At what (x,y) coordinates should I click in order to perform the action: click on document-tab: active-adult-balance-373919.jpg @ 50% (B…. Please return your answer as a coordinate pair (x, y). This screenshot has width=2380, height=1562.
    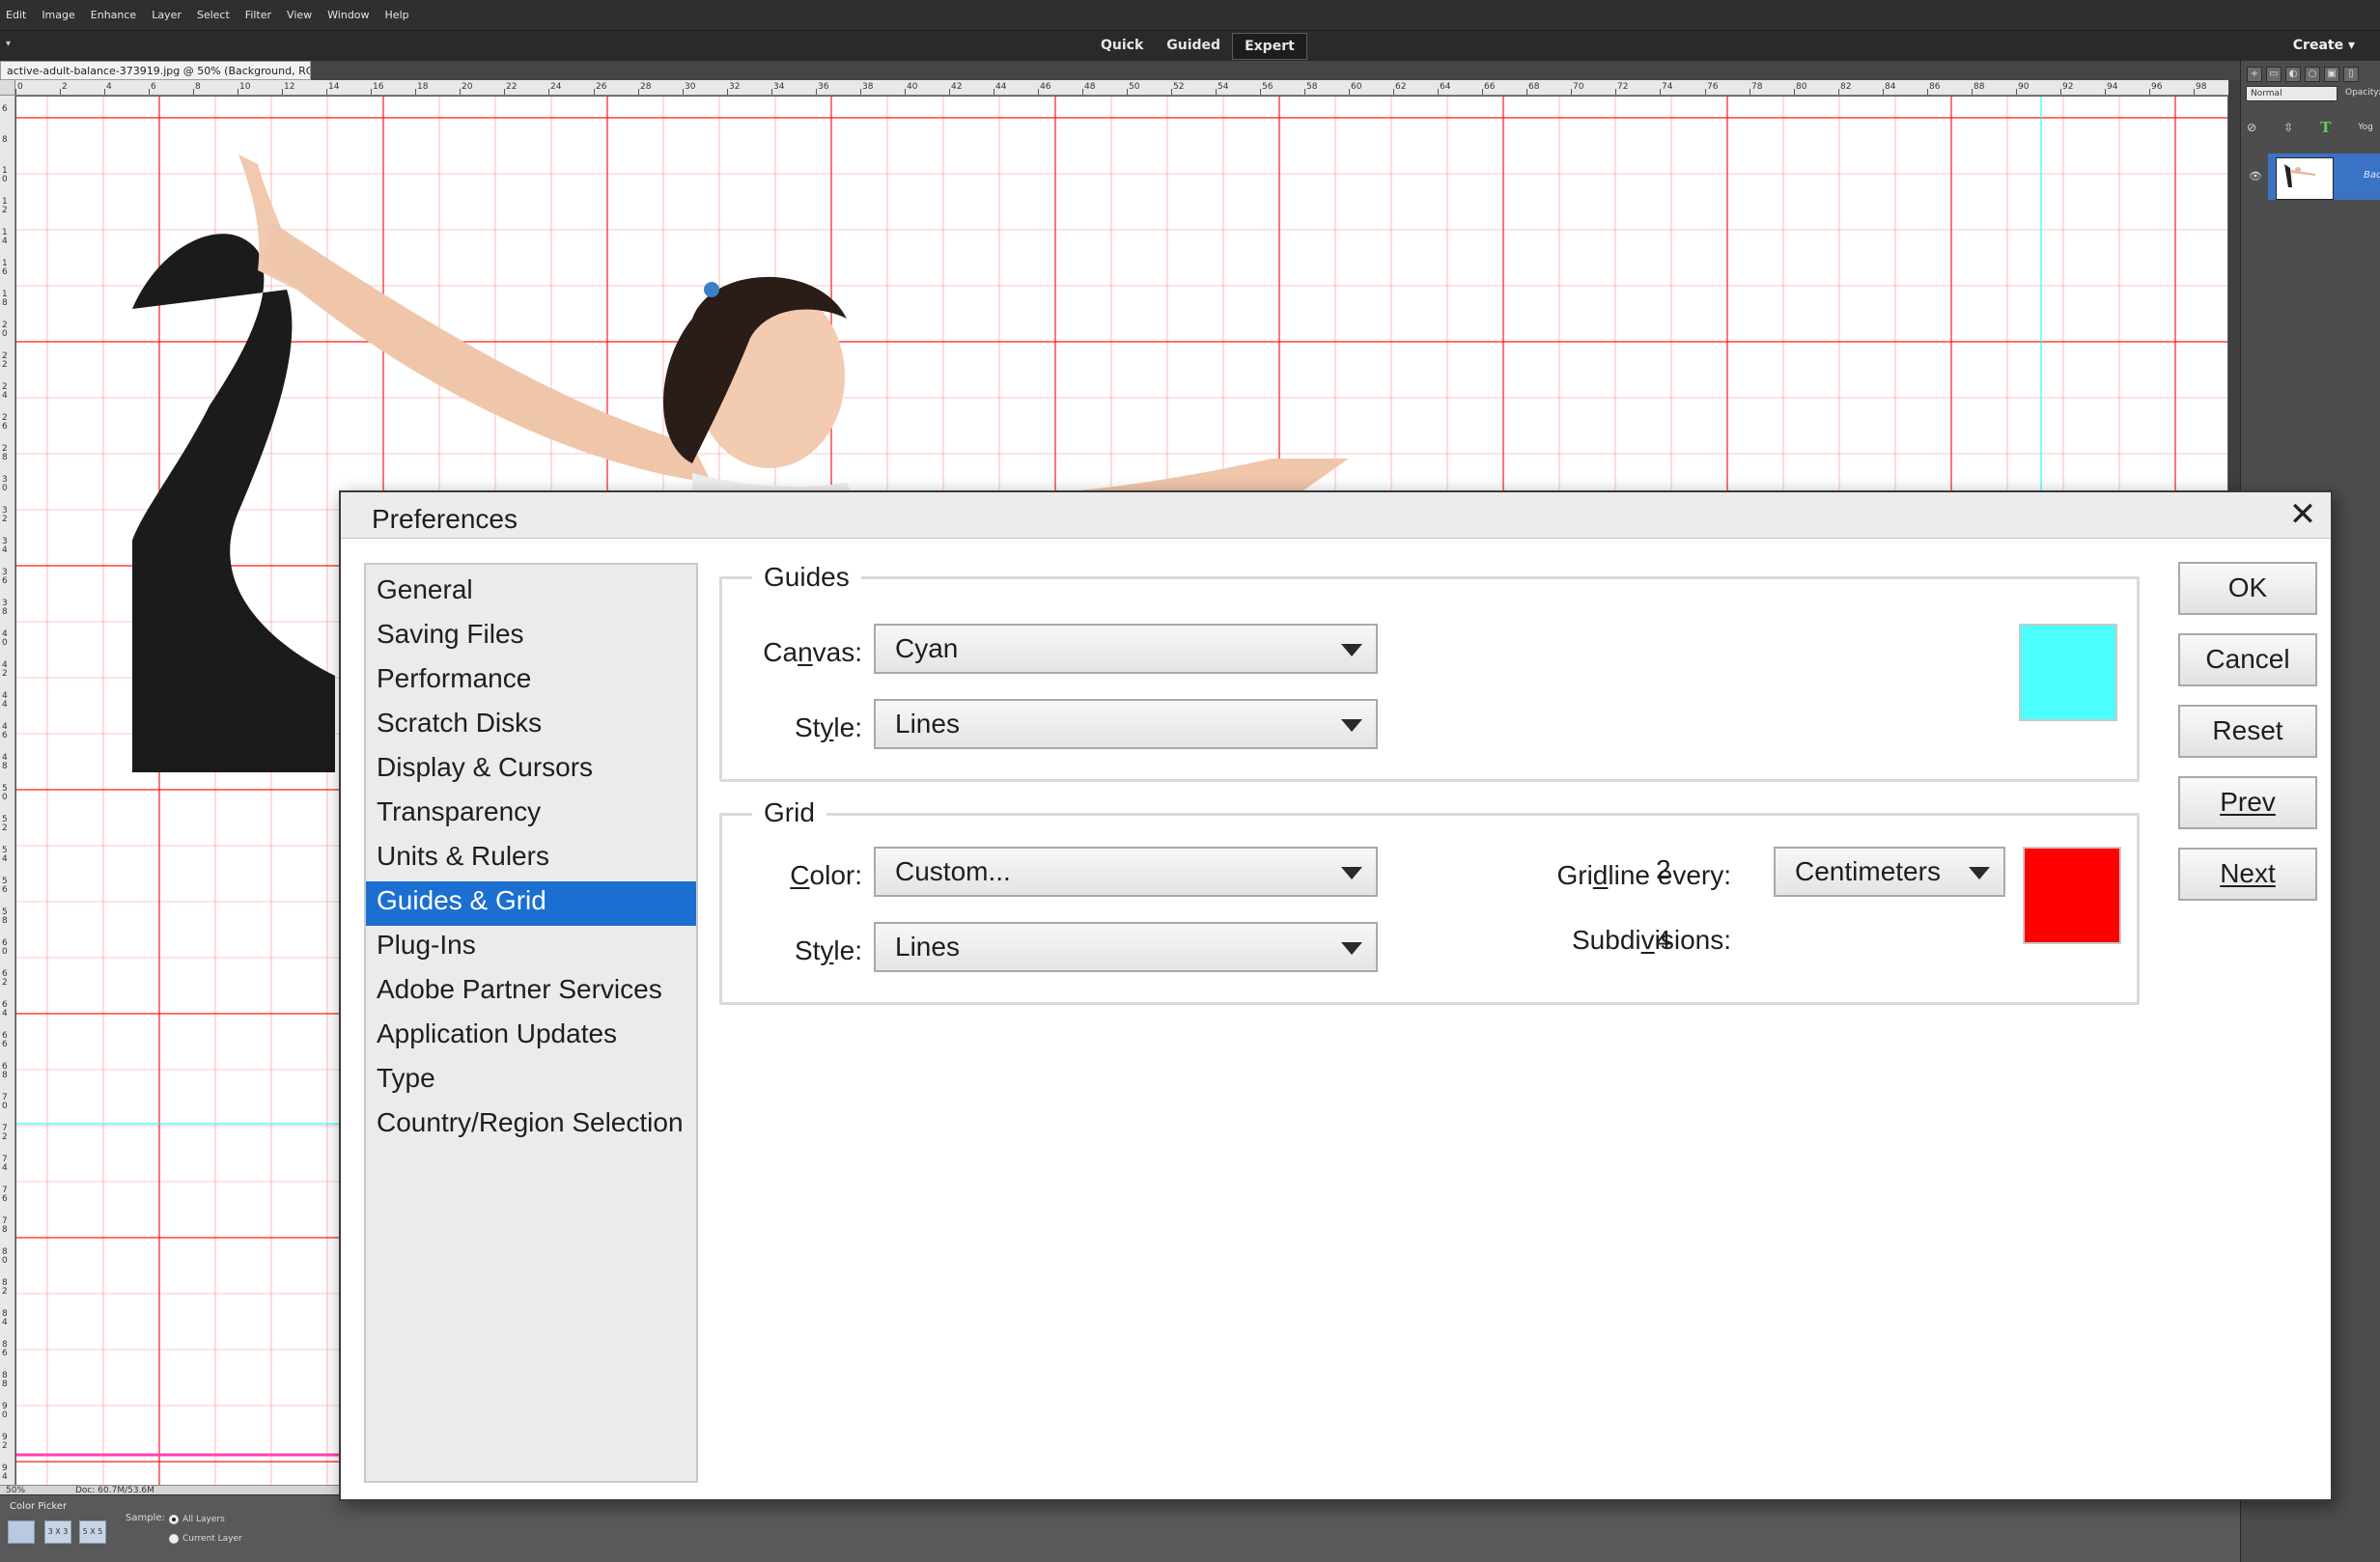
    Looking at the image, I should click on (156, 70).